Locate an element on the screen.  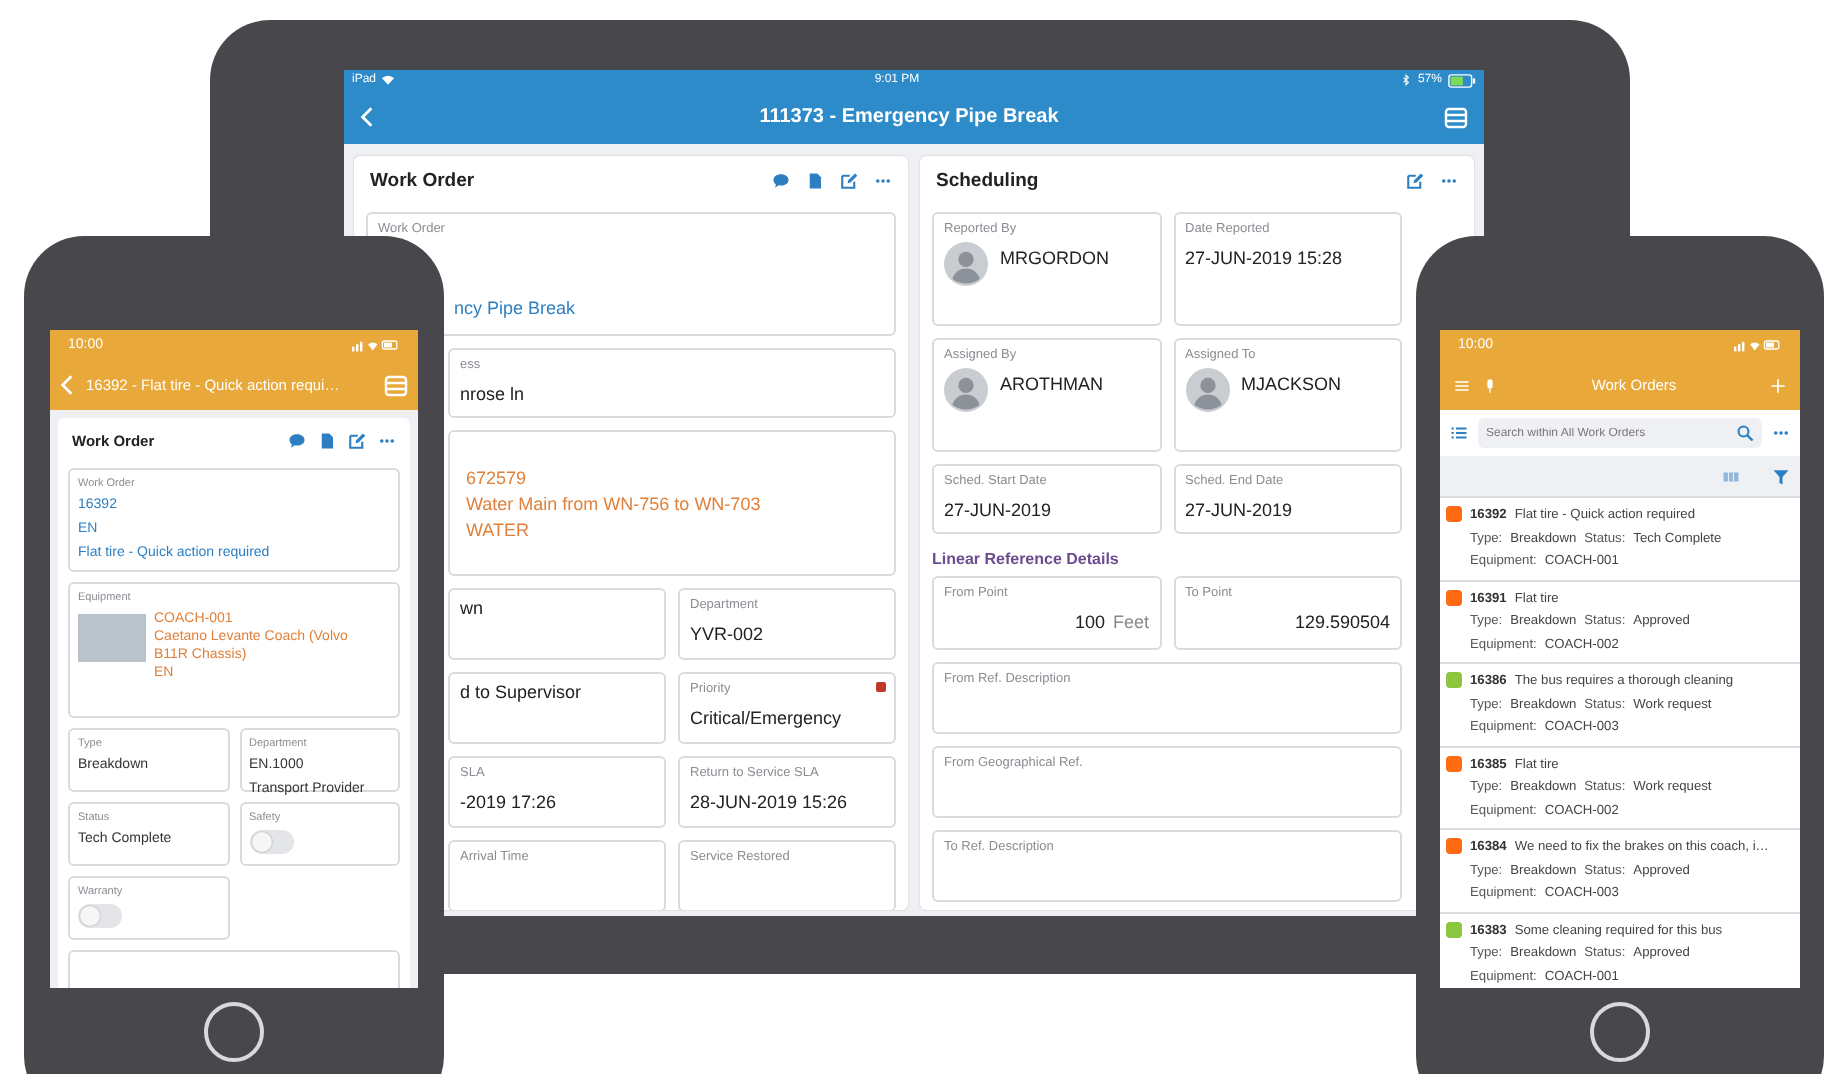
field-value: 28-JUN-2019 15:26 is located at coordinates (769, 802).